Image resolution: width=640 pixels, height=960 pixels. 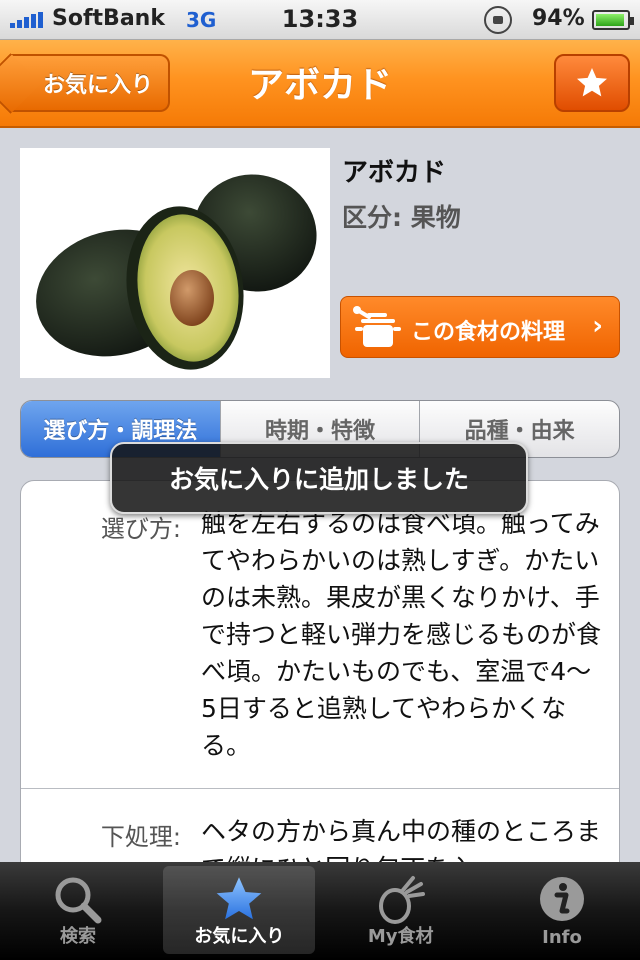 What do you see at coordinates (320, 911) in the screenshot?
I see `tab-bar: 検索 お気に入り My食材 Info` at bounding box center [320, 911].